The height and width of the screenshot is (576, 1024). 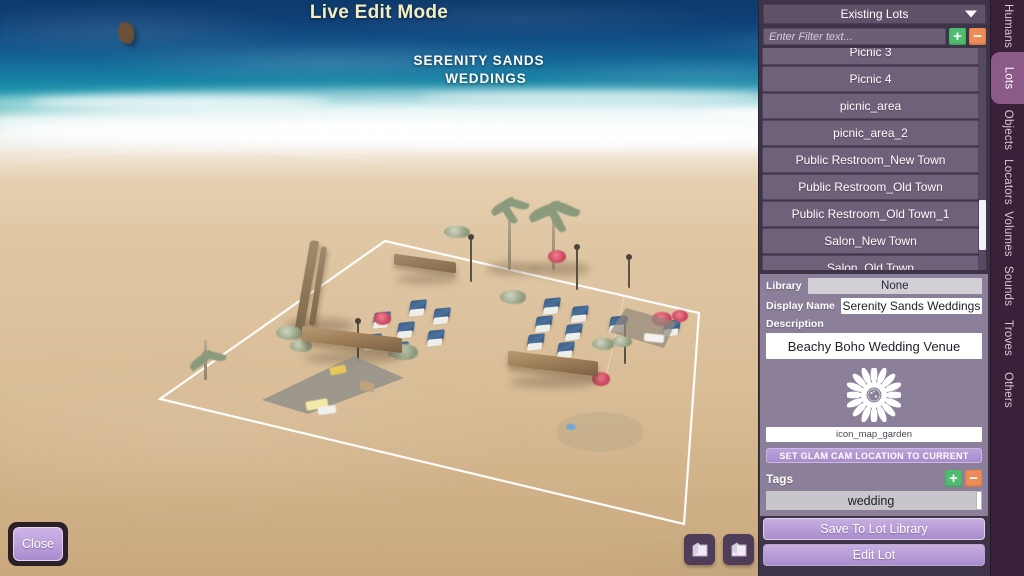 What do you see at coordinates (977, 36) in the screenshot?
I see `remove-lot-button: −` at bounding box center [977, 36].